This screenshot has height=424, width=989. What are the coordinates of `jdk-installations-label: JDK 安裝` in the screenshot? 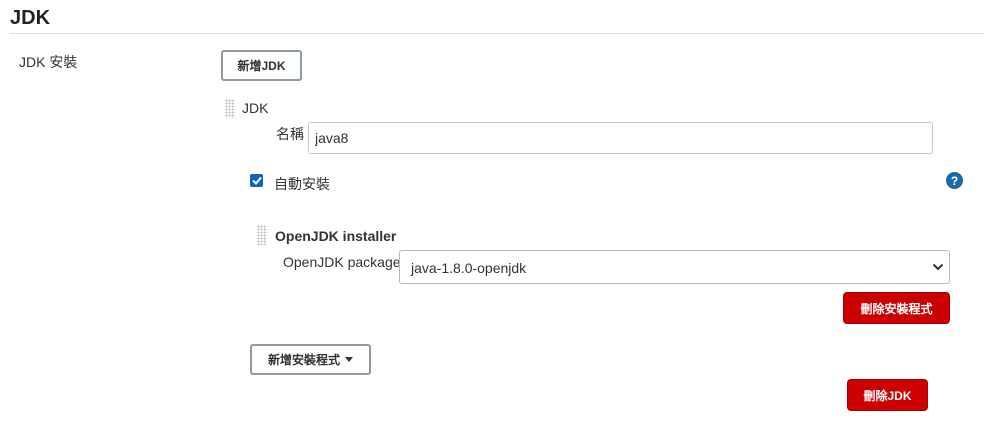 It's located at (48, 62).